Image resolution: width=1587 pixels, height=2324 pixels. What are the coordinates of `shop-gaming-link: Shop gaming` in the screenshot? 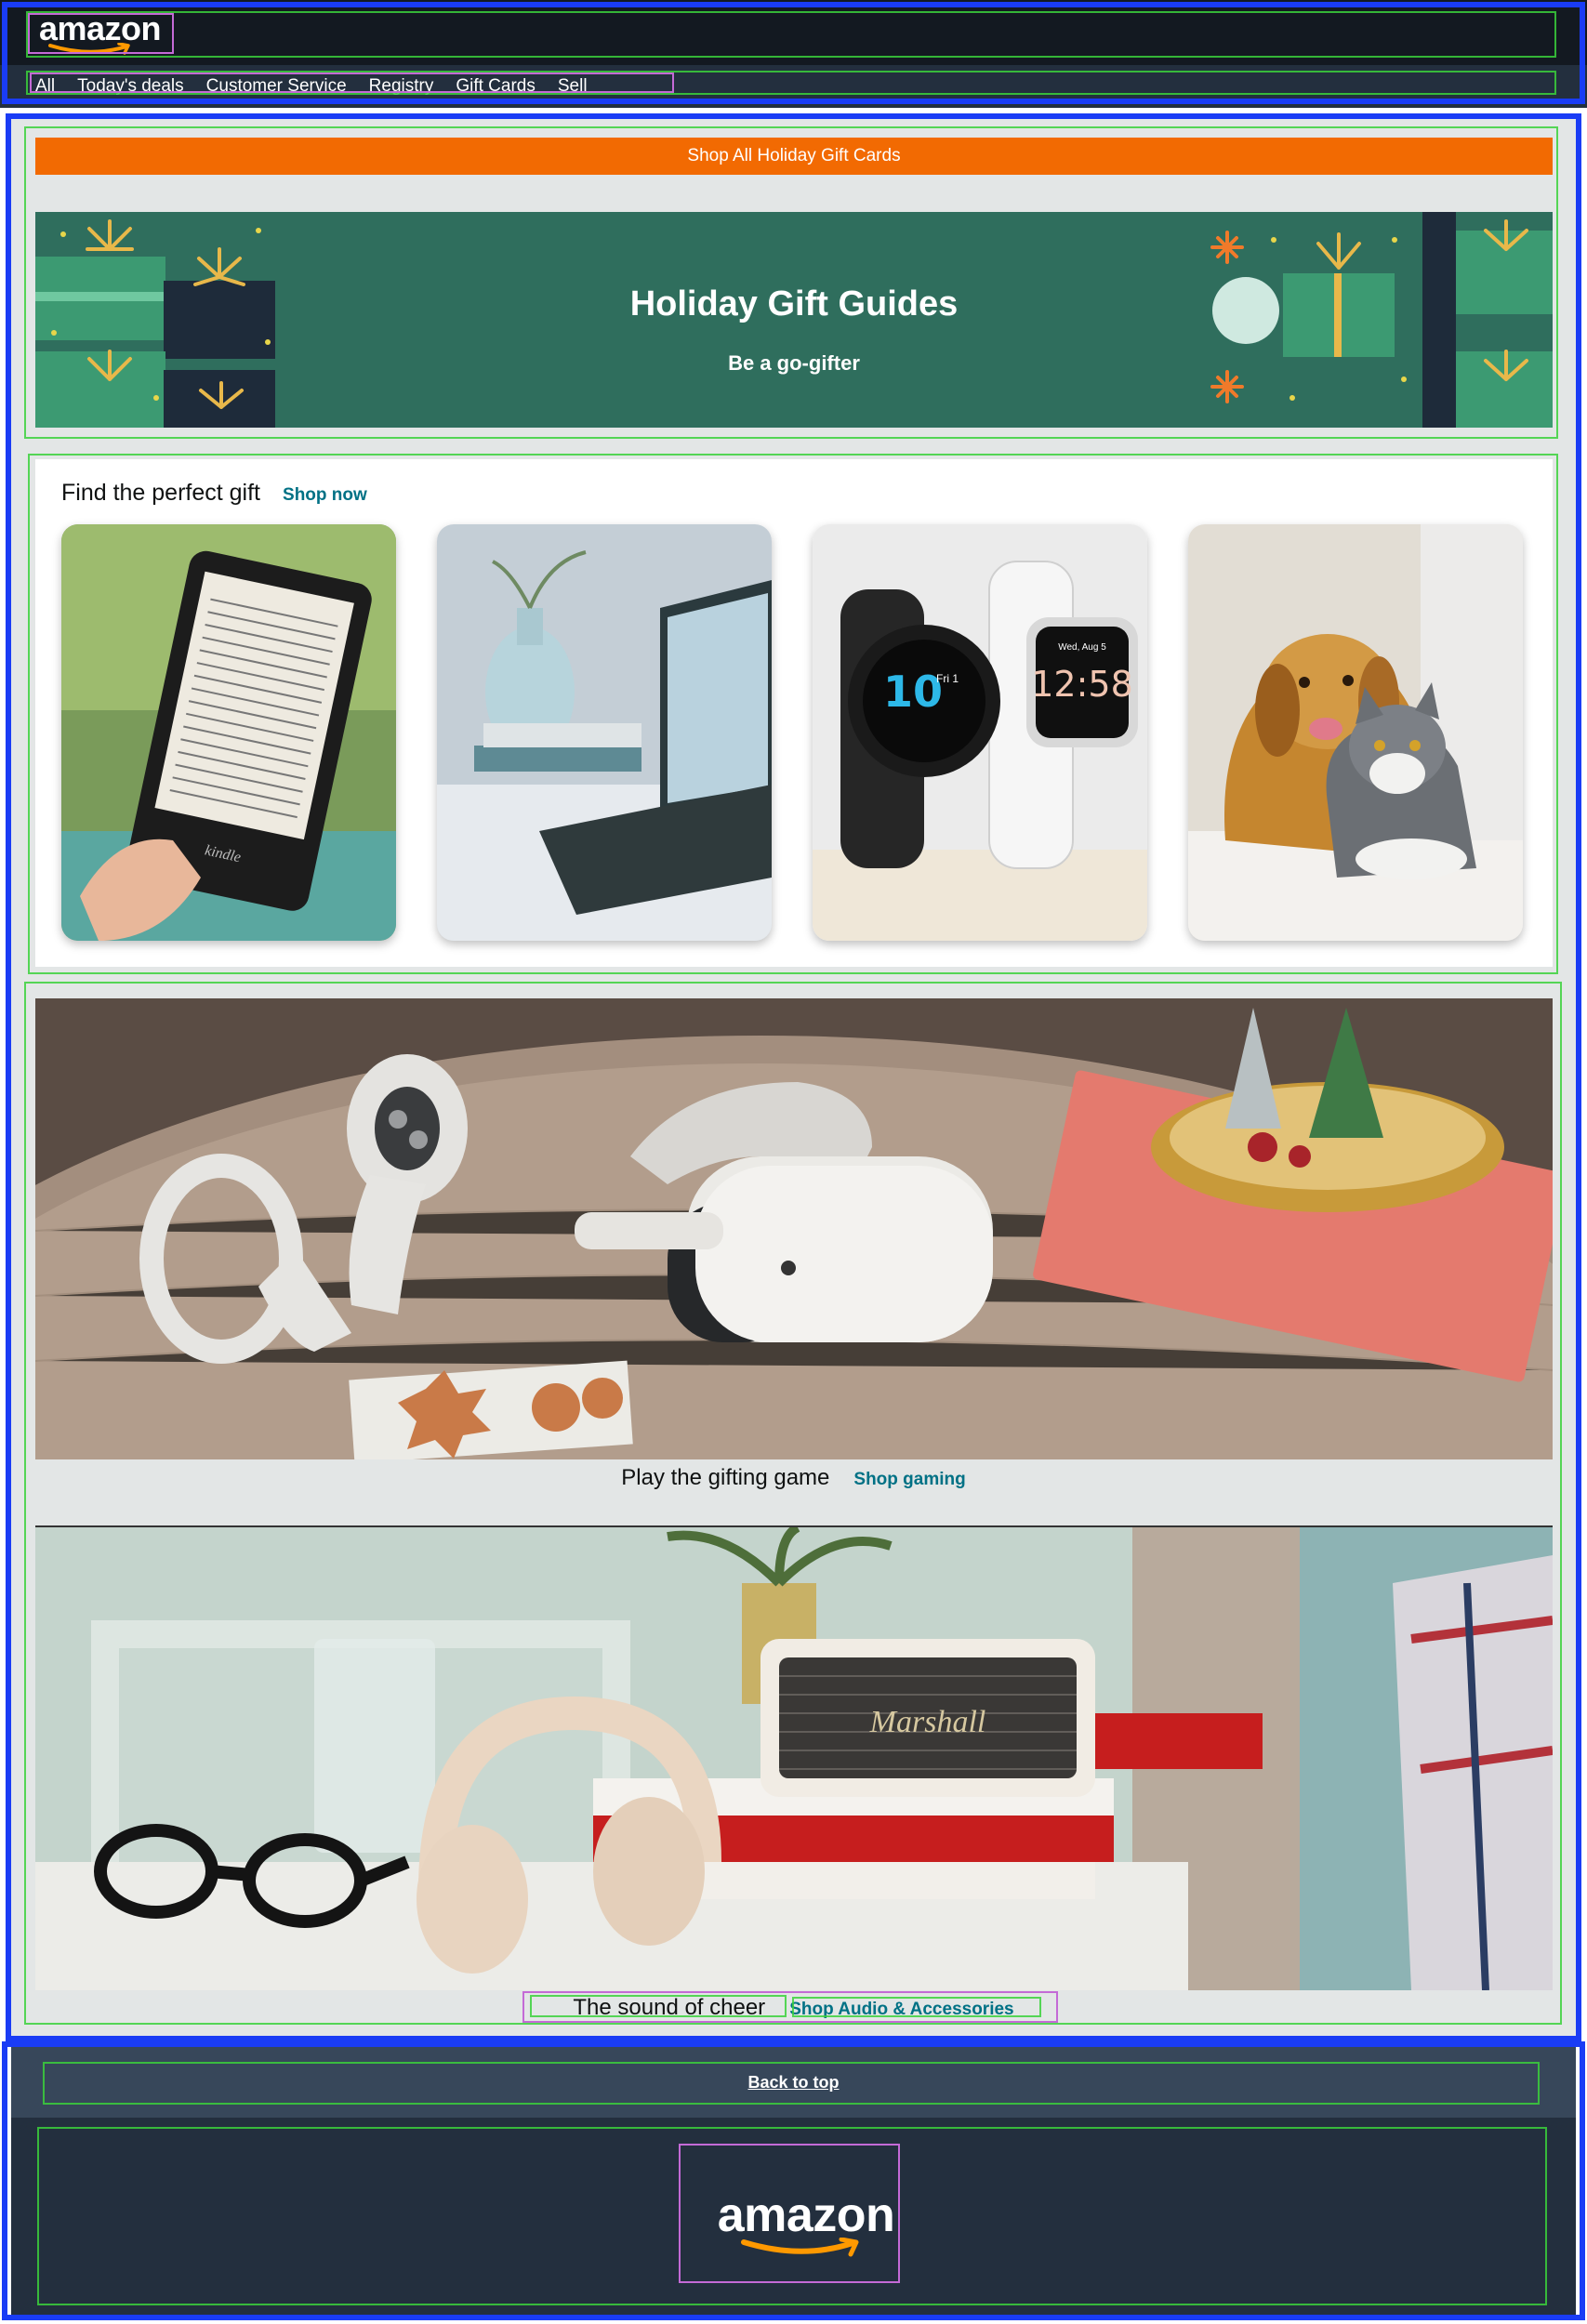 It's located at (909, 1480).